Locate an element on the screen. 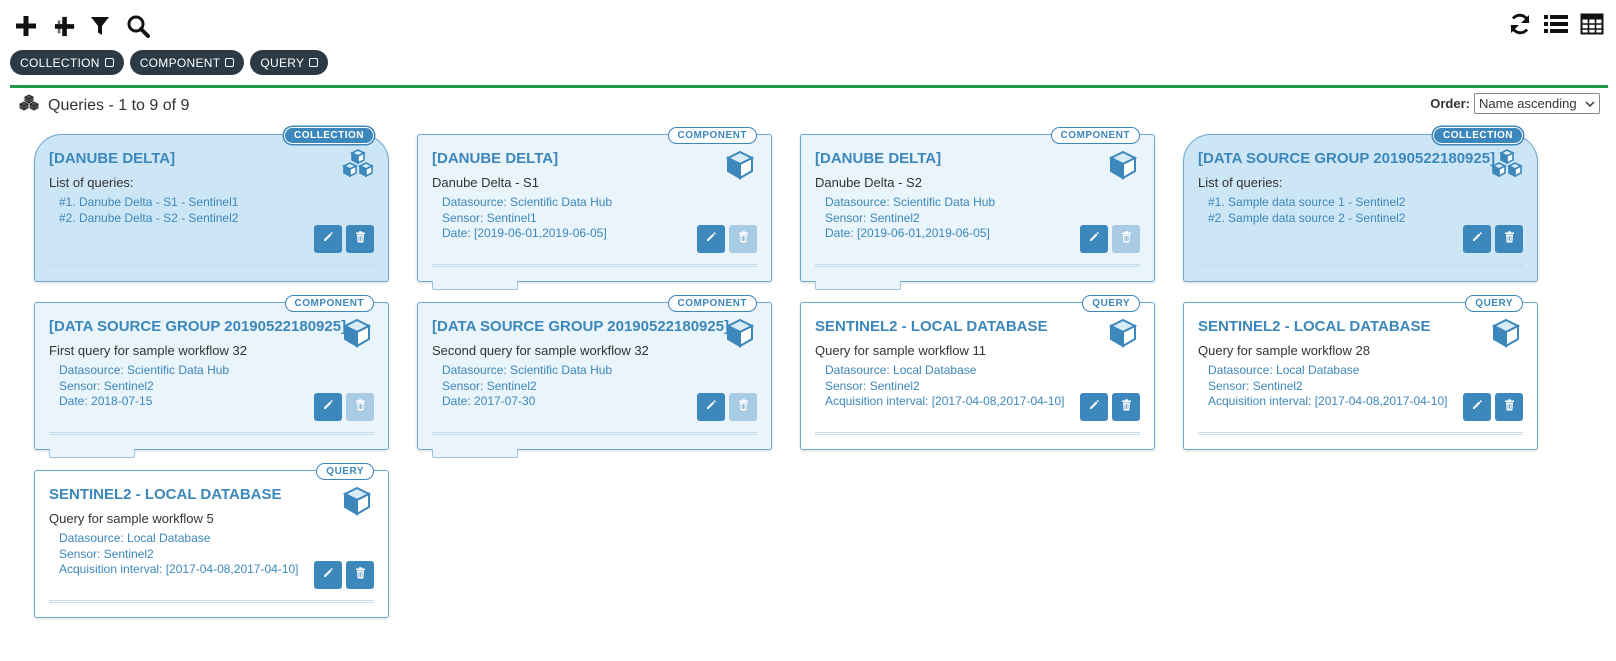 The image size is (1616, 661). card-description: Danube Delta - S1 is located at coordinates (485, 182).